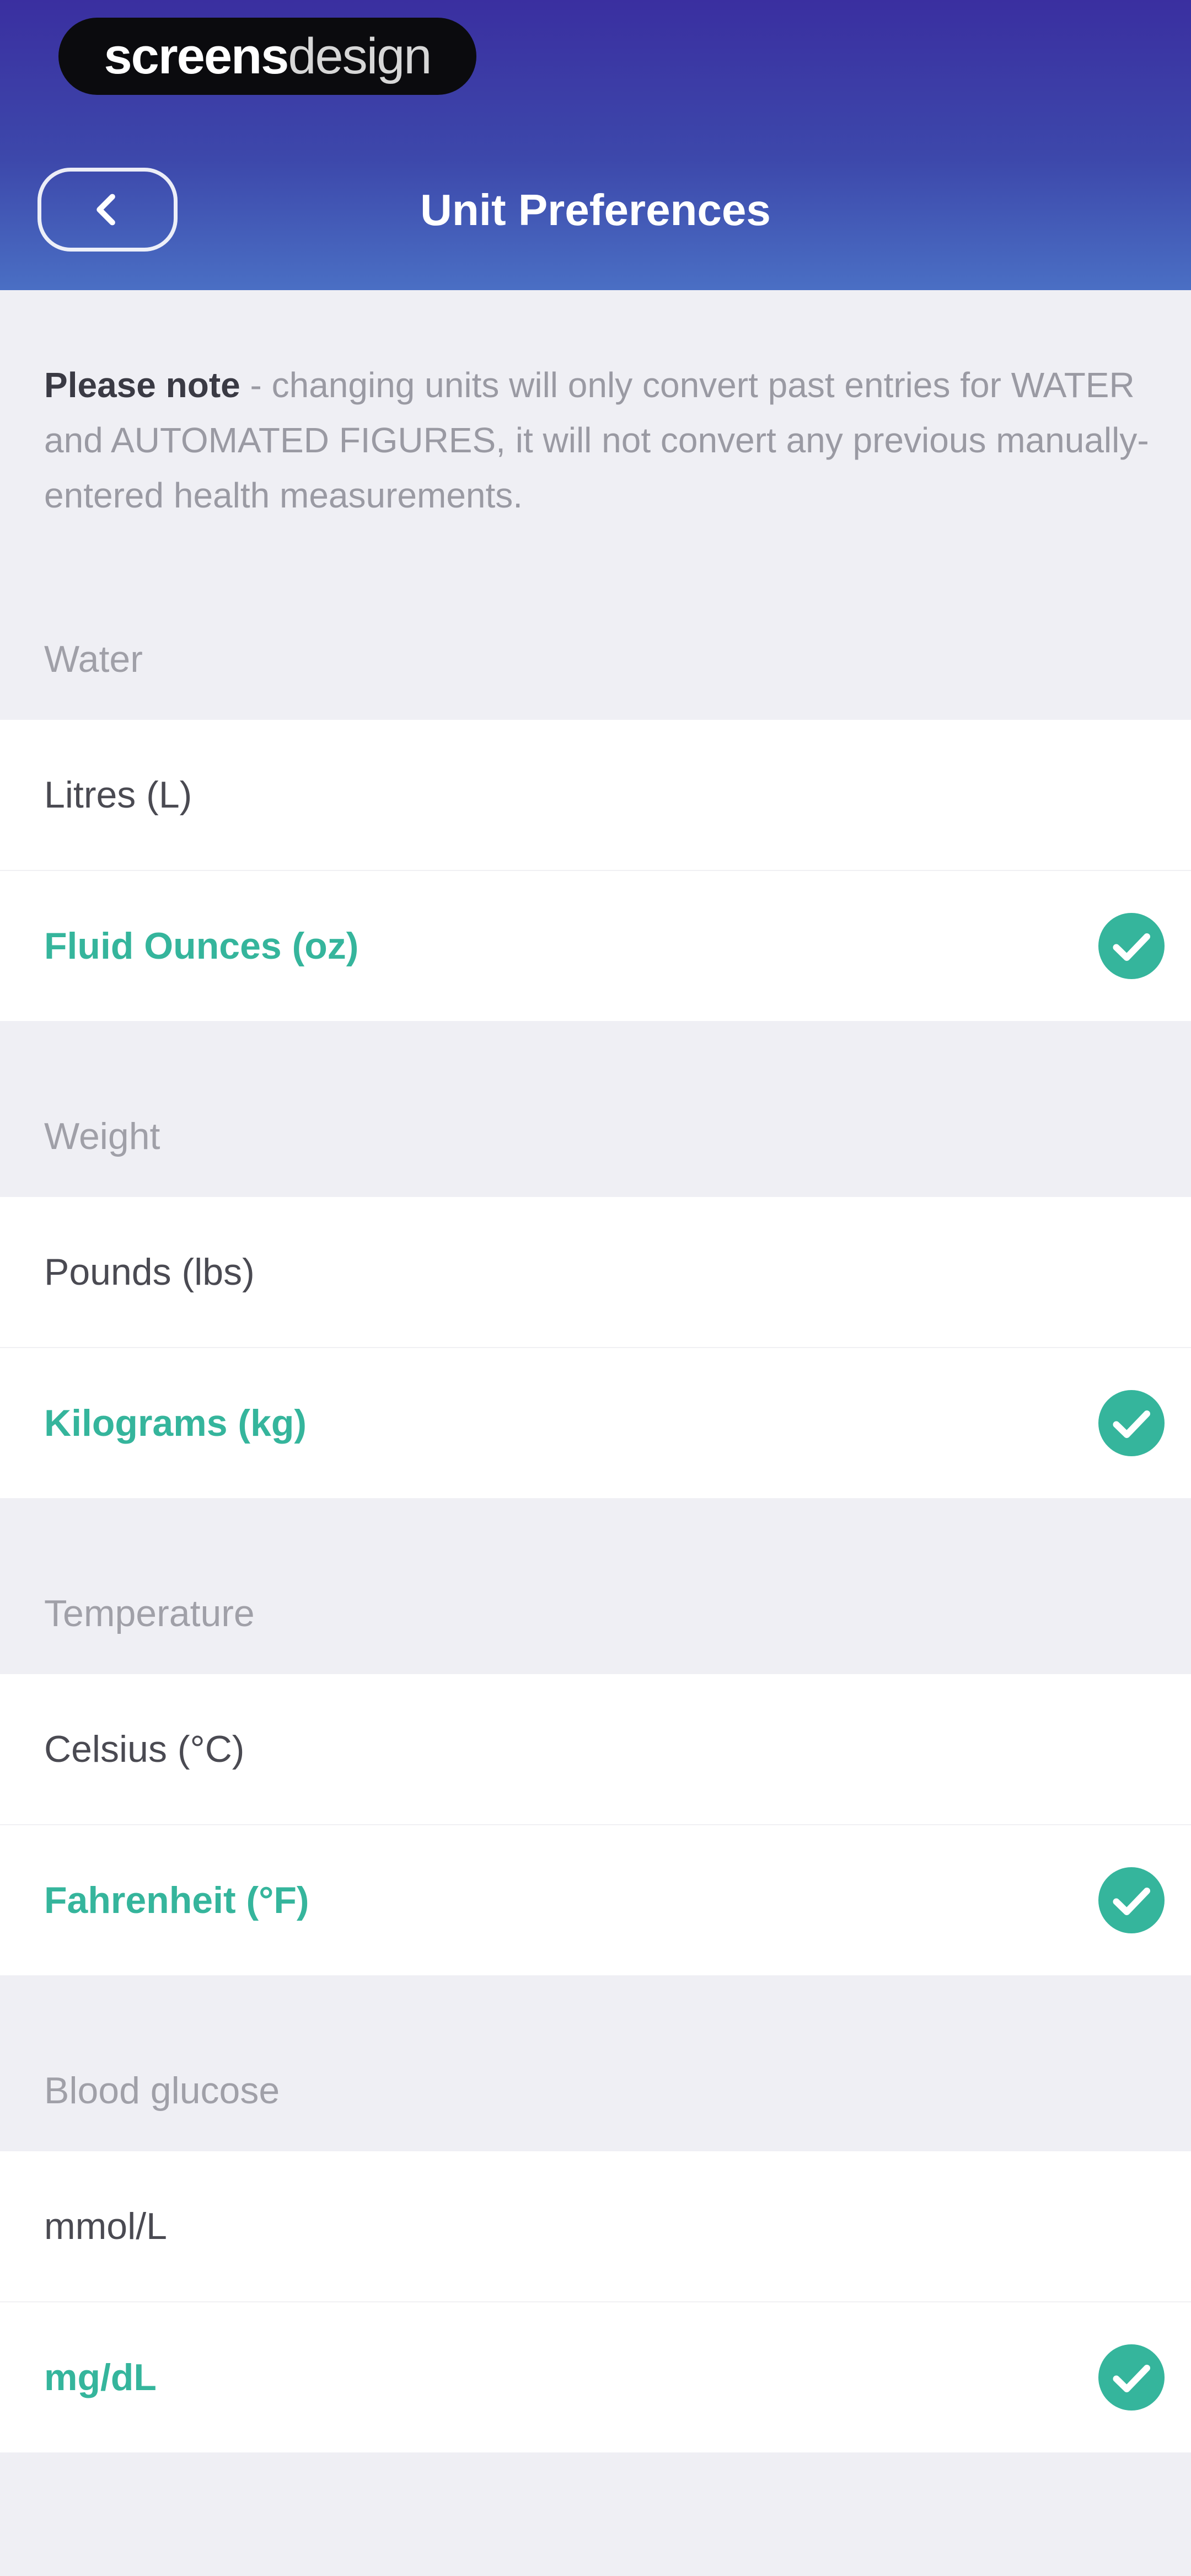  What do you see at coordinates (201, 946) in the screenshot?
I see `unit-option-label: Fluid Ounces (oz)` at bounding box center [201, 946].